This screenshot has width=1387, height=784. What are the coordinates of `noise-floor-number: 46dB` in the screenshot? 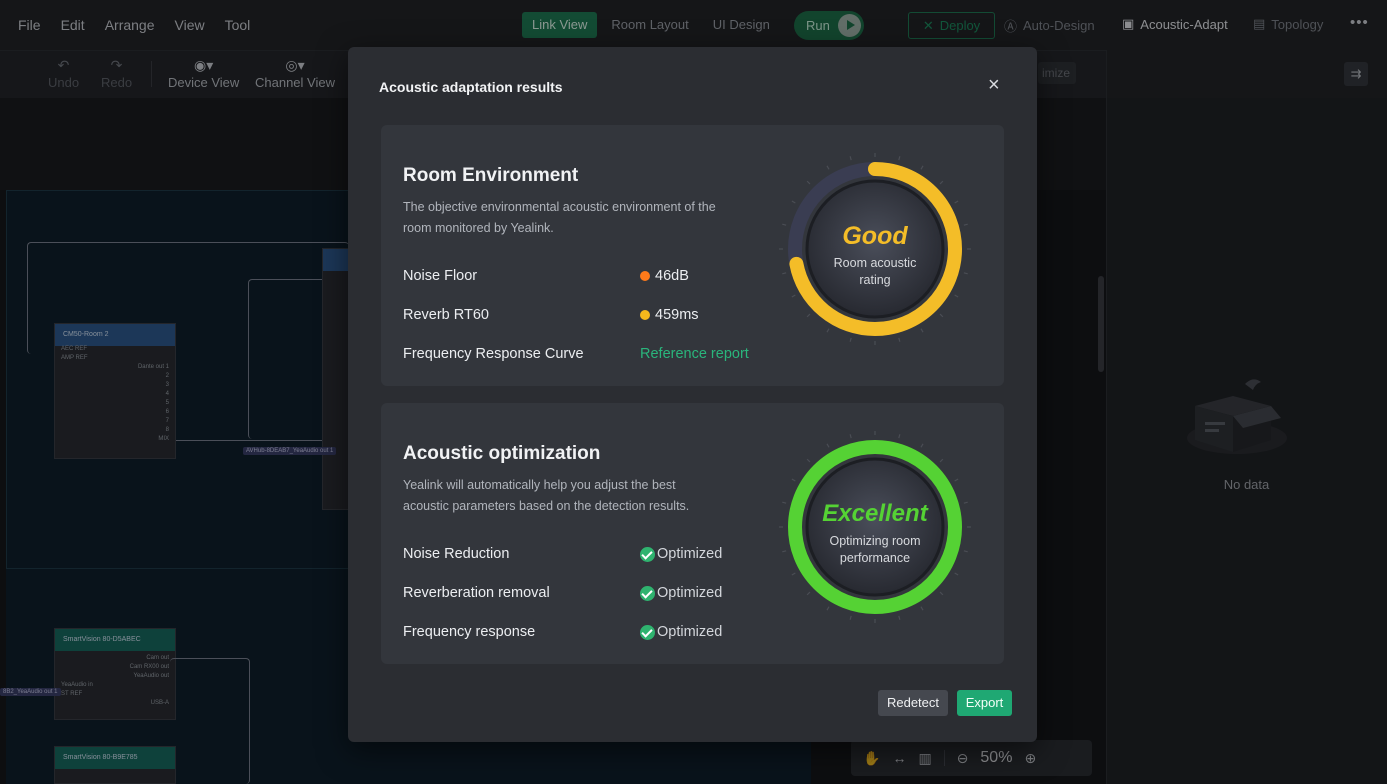 It's located at (672, 276).